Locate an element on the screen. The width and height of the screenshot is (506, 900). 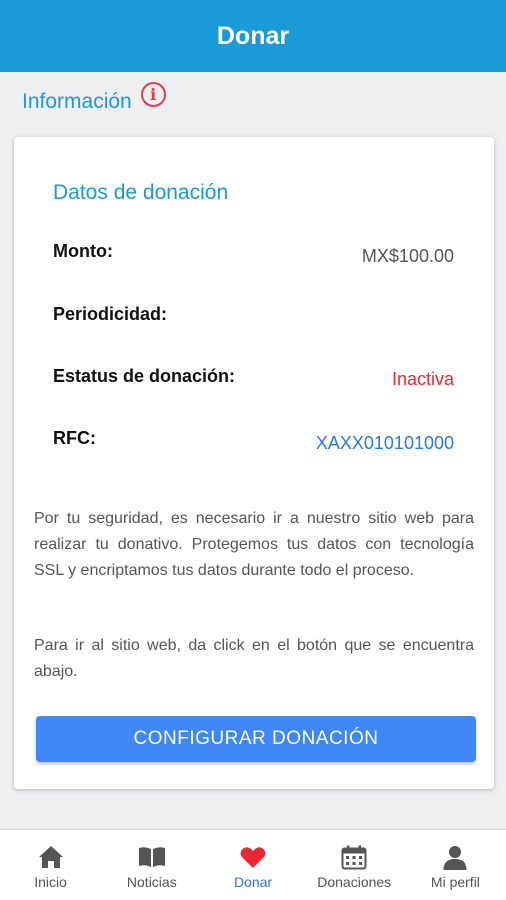
info-icon: i is located at coordinates (153, 94).